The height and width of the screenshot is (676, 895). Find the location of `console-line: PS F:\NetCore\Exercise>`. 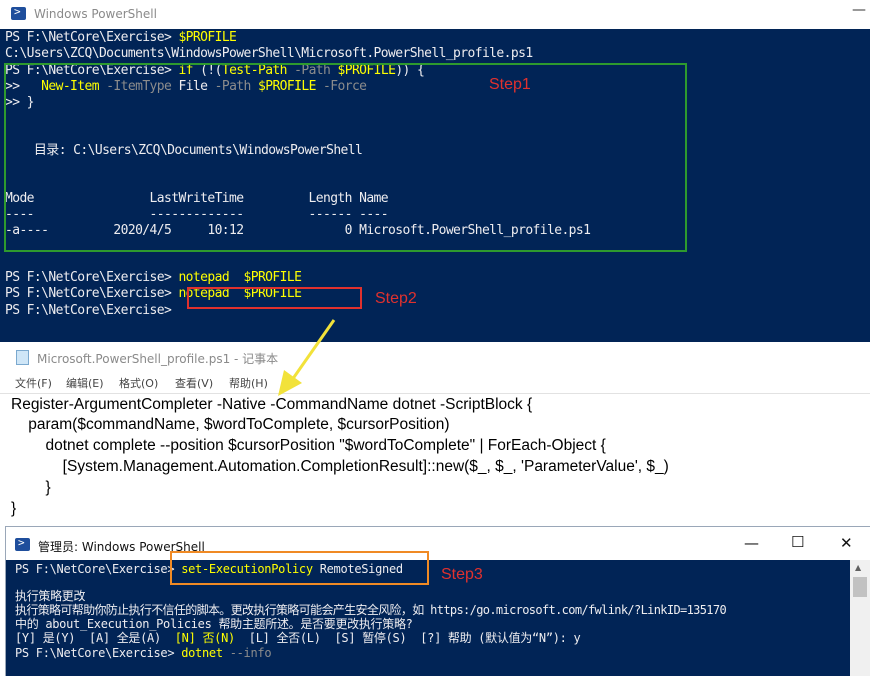

console-line: PS F:\NetCore\Exercise> is located at coordinates (88, 310).